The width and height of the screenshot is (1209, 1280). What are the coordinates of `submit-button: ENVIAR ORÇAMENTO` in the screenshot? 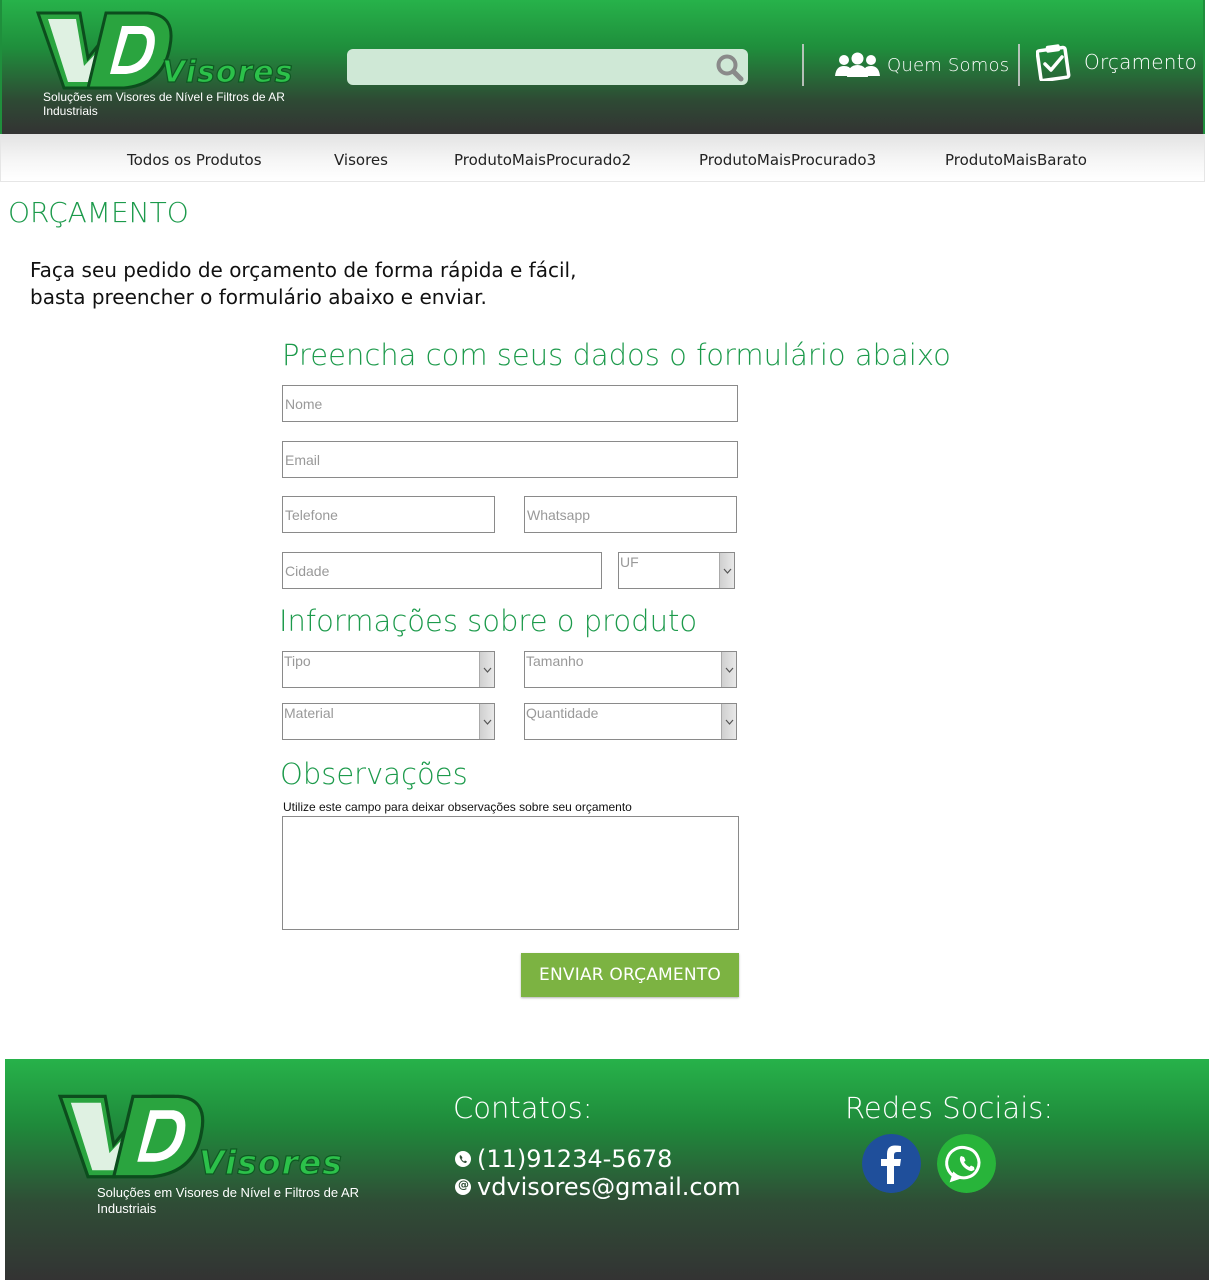 It's located at (630, 975).